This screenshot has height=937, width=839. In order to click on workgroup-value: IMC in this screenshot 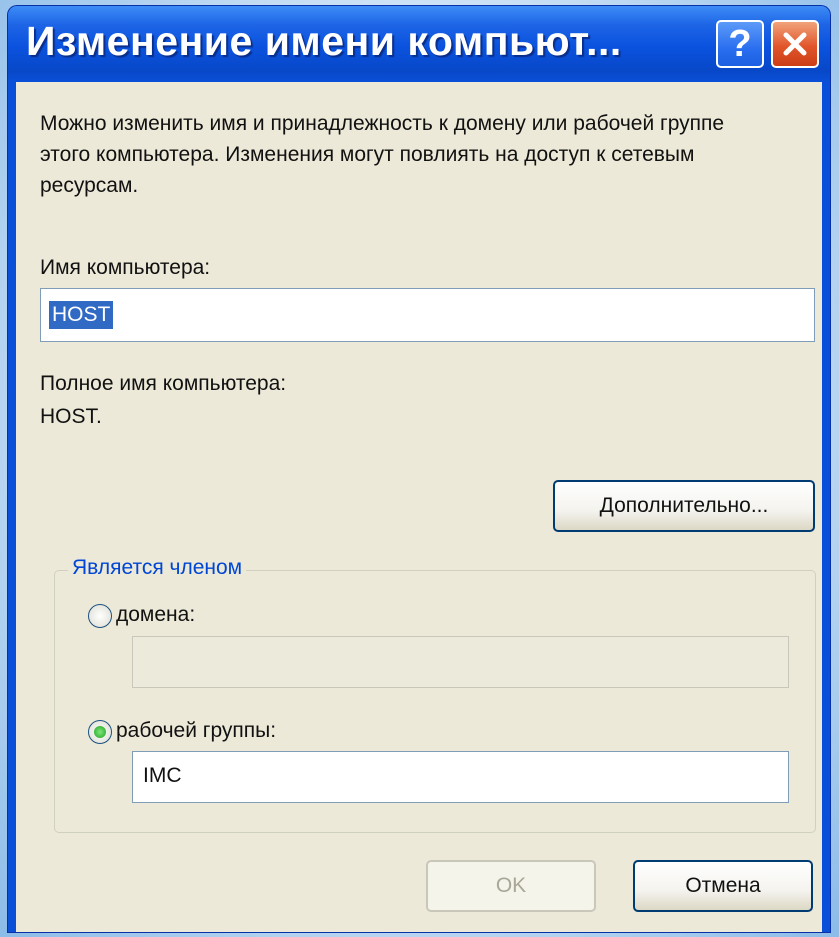, I will do `click(162, 775)`.